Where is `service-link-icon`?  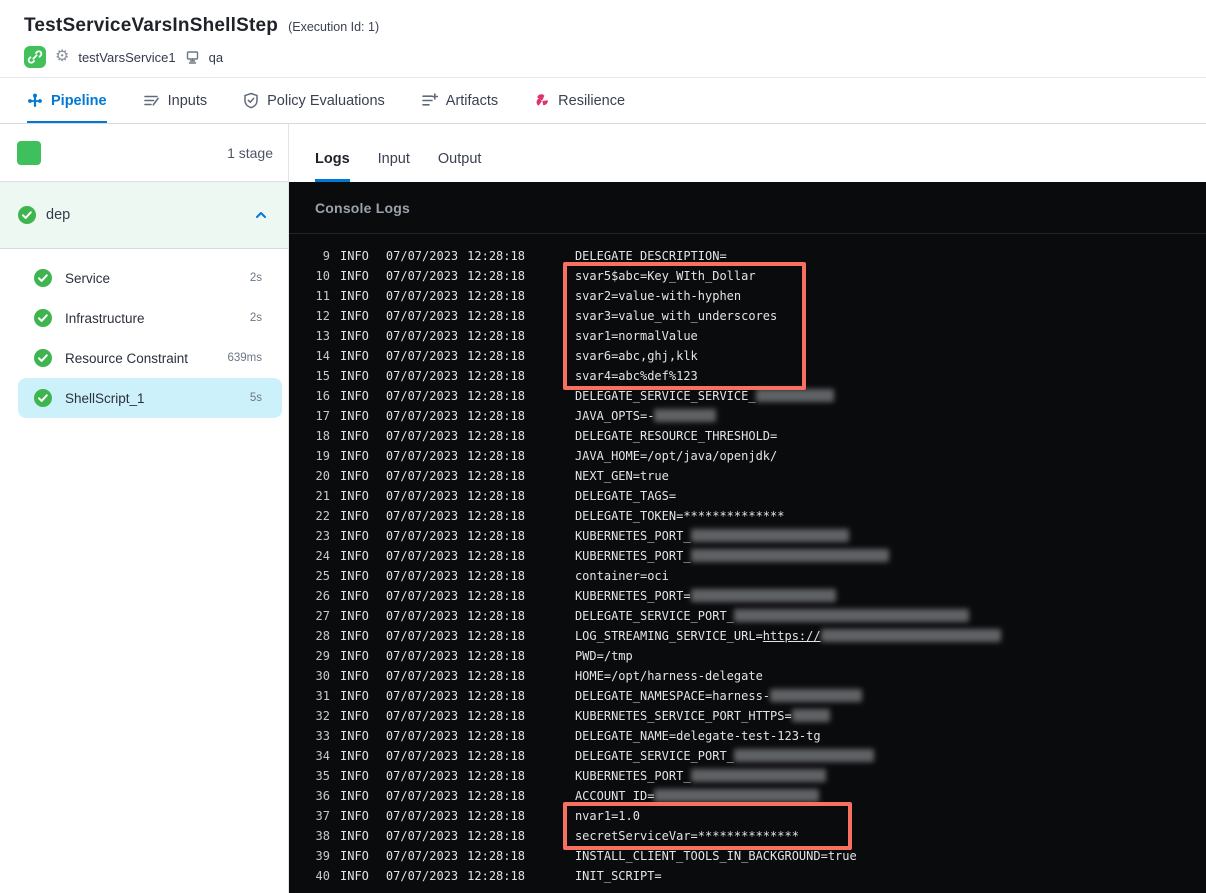
service-link-icon is located at coordinates (35, 57).